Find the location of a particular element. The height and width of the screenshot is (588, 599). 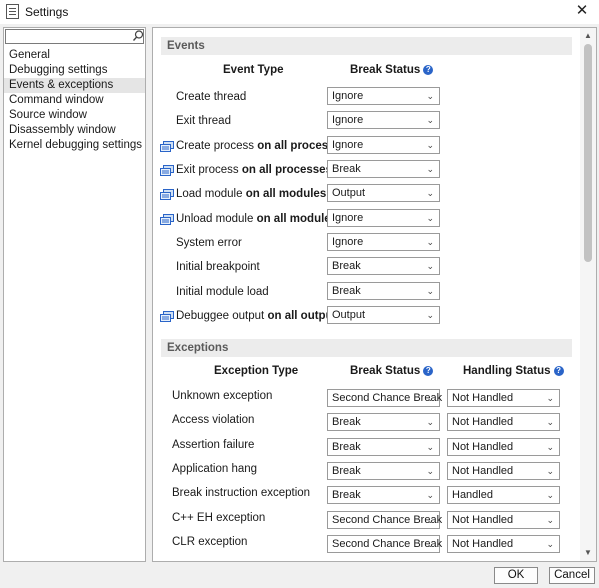

exception-label: Unknown exception is located at coordinates (222, 396).